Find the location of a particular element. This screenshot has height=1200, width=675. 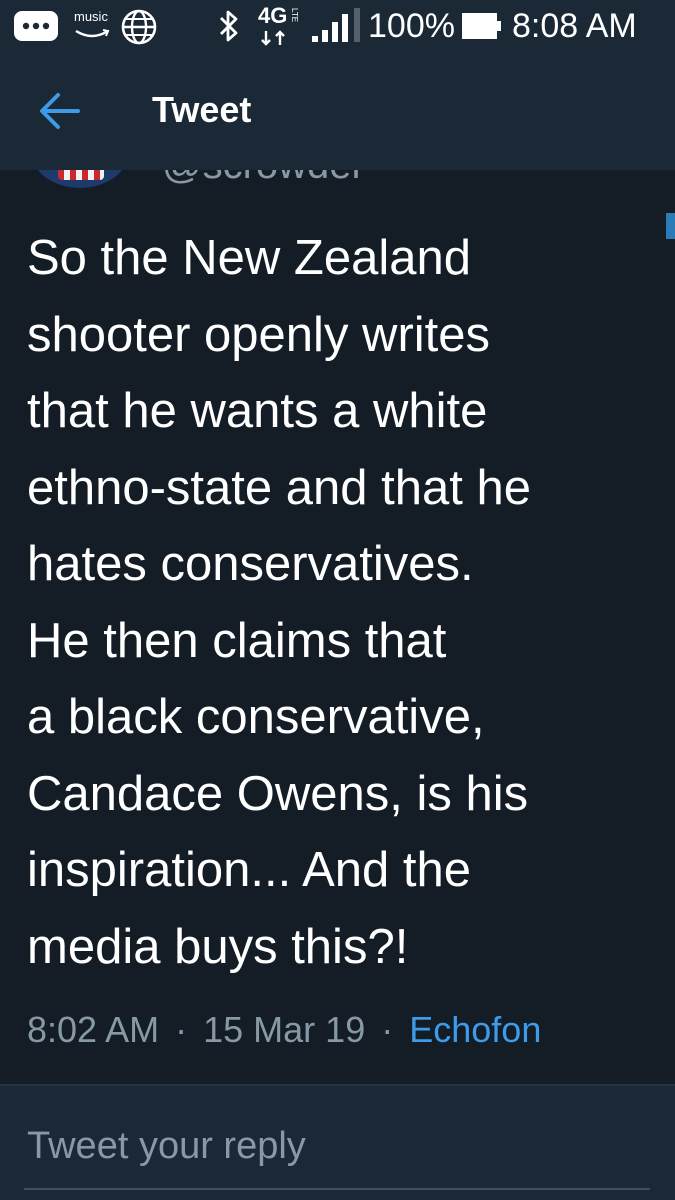

user-handle: @scrowder is located at coordinates (263, 179).